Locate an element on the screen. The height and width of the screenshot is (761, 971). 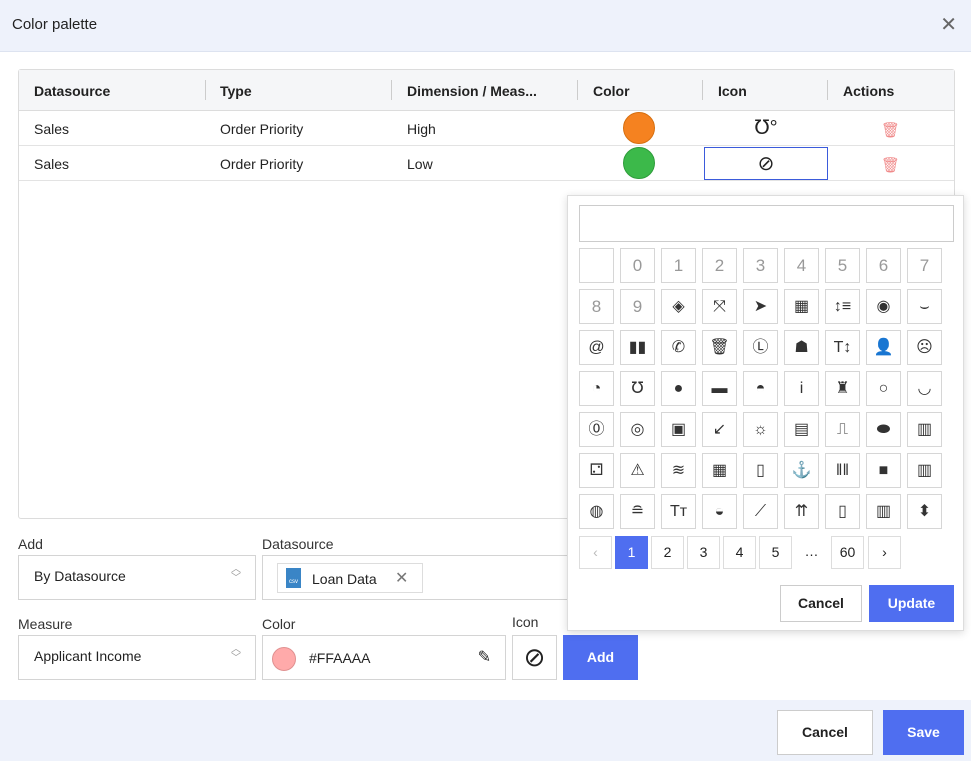
building-icon: ▥ is located at coordinates (924, 429).